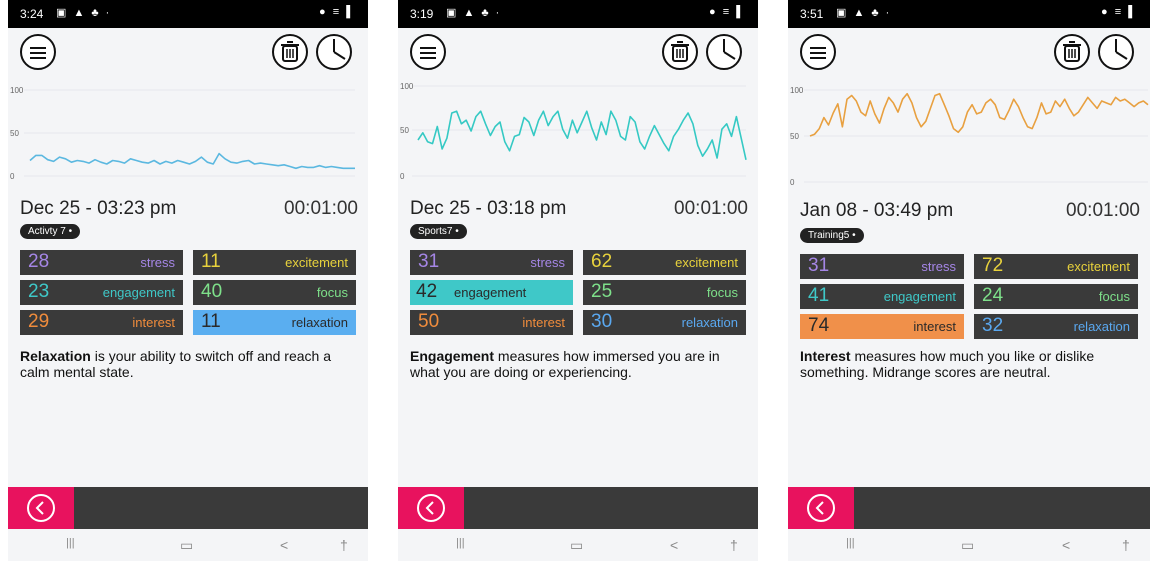  Describe the element at coordinates (274, 262) in the screenshot. I see `metric-tile-excitement: 11 excitement` at that location.